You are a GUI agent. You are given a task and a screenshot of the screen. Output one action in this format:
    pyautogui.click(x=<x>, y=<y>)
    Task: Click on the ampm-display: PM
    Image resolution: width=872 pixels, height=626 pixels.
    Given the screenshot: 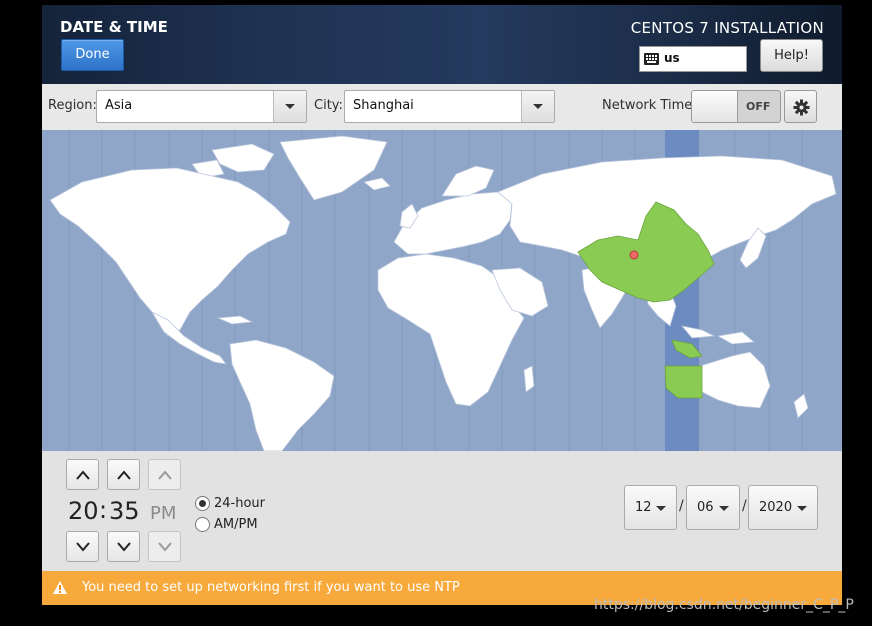 What is the action you would take?
    pyautogui.click(x=163, y=513)
    